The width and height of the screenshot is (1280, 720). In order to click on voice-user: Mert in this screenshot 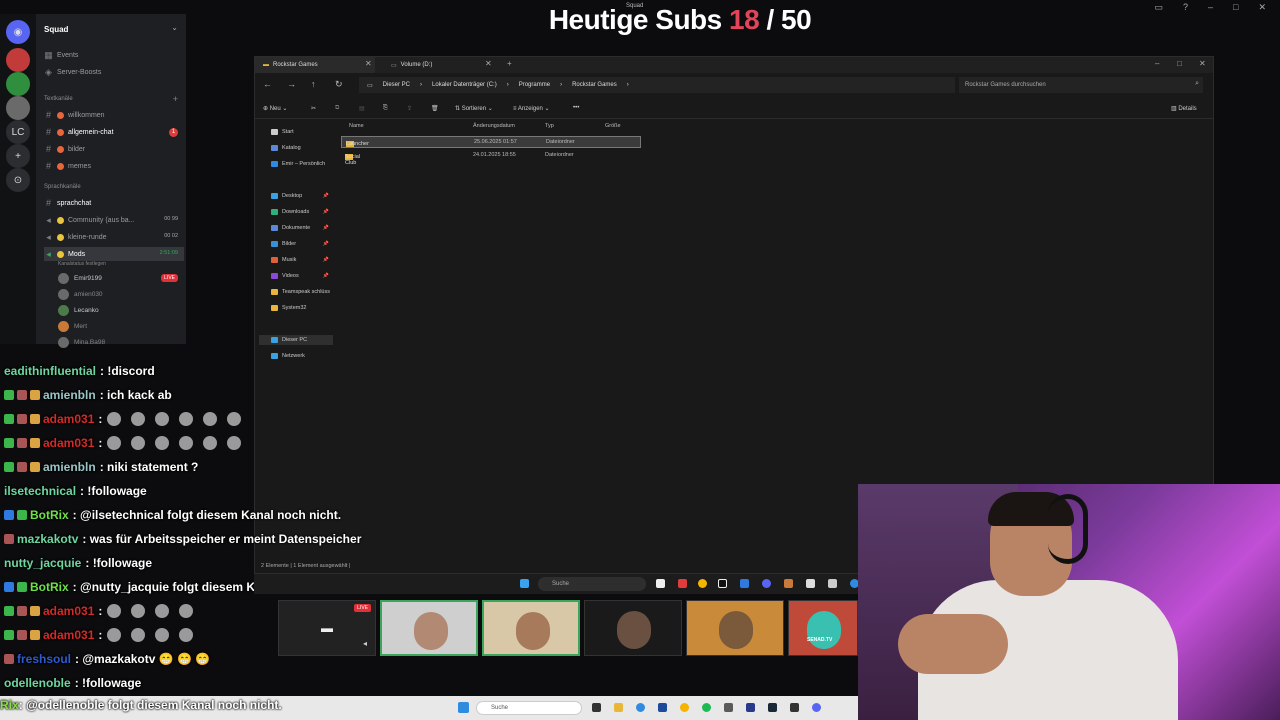, I will do `click(72, 326)`.